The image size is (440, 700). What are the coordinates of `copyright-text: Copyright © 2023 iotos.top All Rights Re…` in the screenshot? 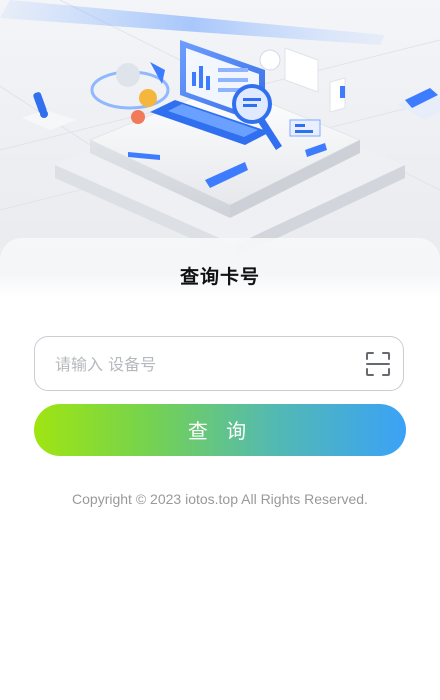 It's located at (220, 499).